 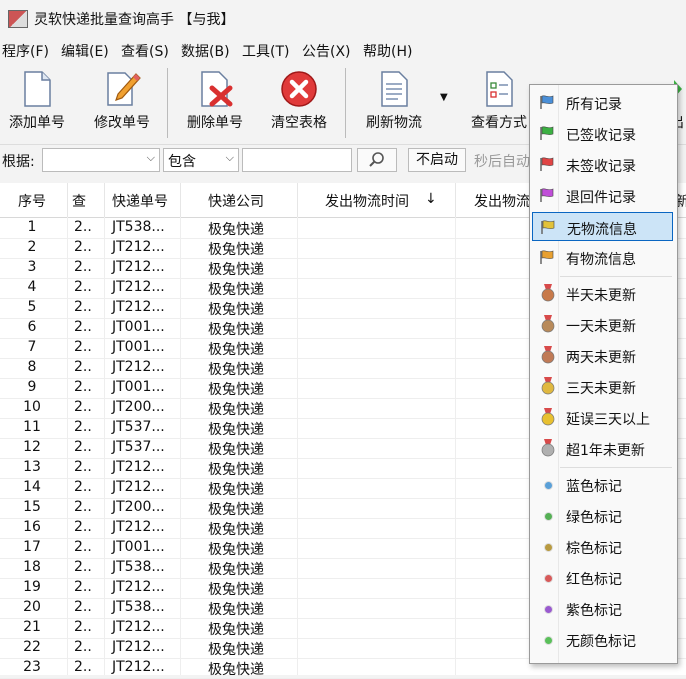 I want to click on cell-index: 18, so click(x=32, y=567).